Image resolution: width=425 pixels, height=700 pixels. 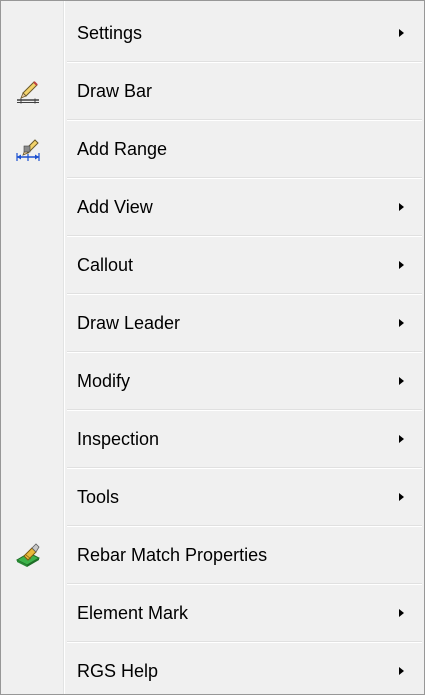 I want to click on match-properties-brush-icon, so click(x=28, y=555).